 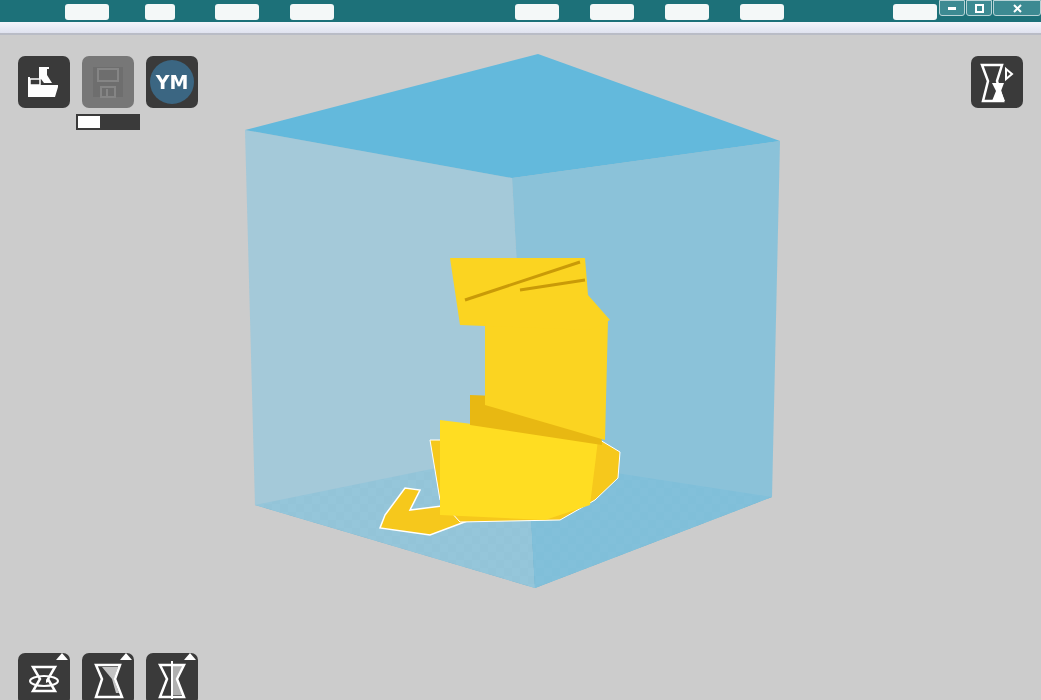 What do you see at coordinates (44, 82) in the screenshot?
I see `load-button` at bounding box center [44, 82].